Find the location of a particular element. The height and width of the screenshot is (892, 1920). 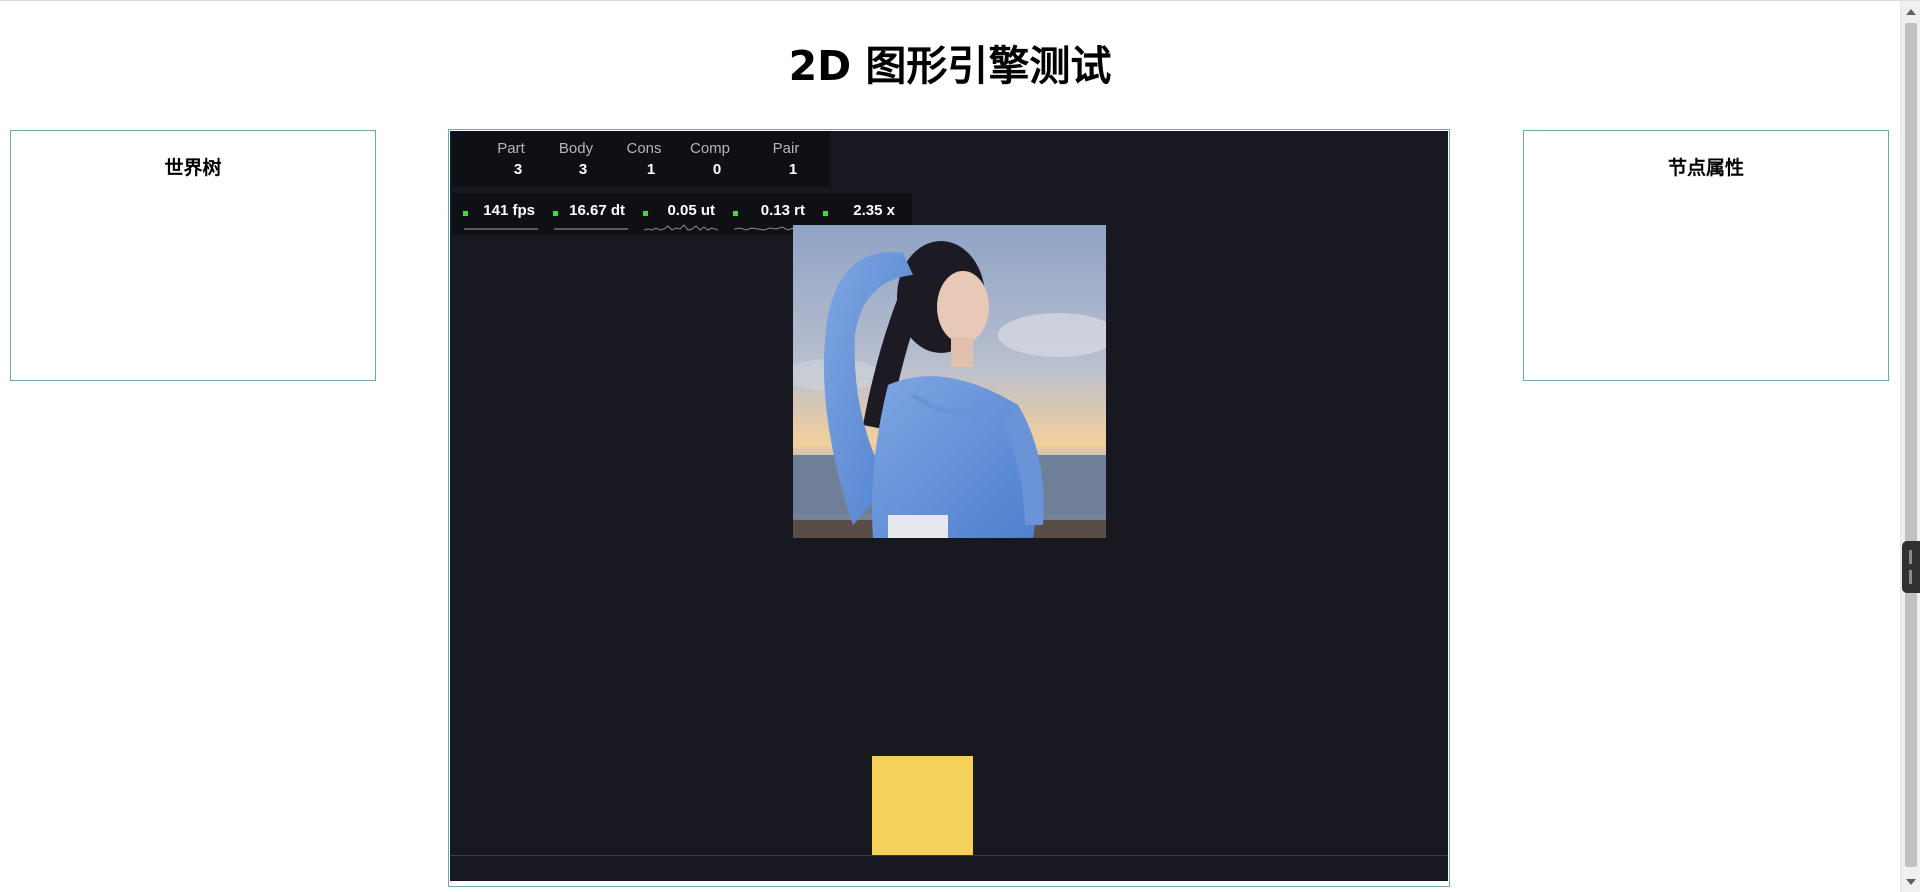

perf-value: 141 fps is located at coordinates (509, 210).